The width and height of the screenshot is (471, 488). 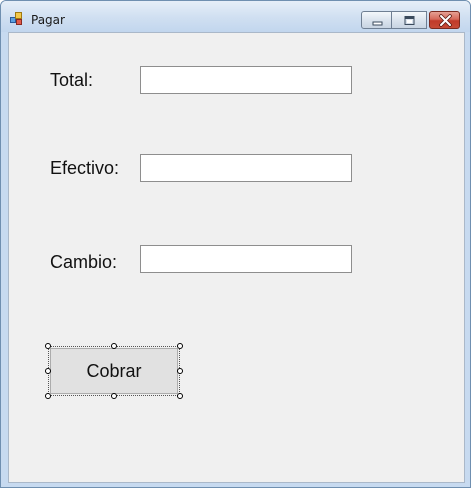 What do you see at coordinates (246, 259) in the screenshot?
I see `cambio-input` at bounding box center [246, 259].